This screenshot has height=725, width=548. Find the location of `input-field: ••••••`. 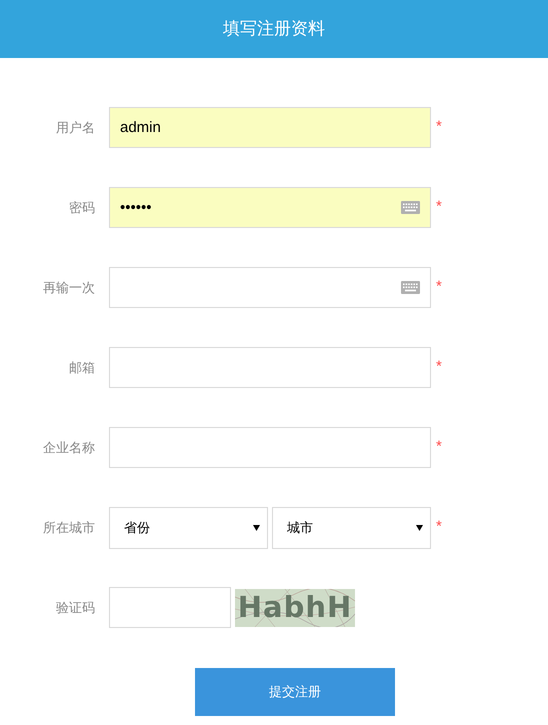

input-field: •••••• is located at coordinates (270, 207).